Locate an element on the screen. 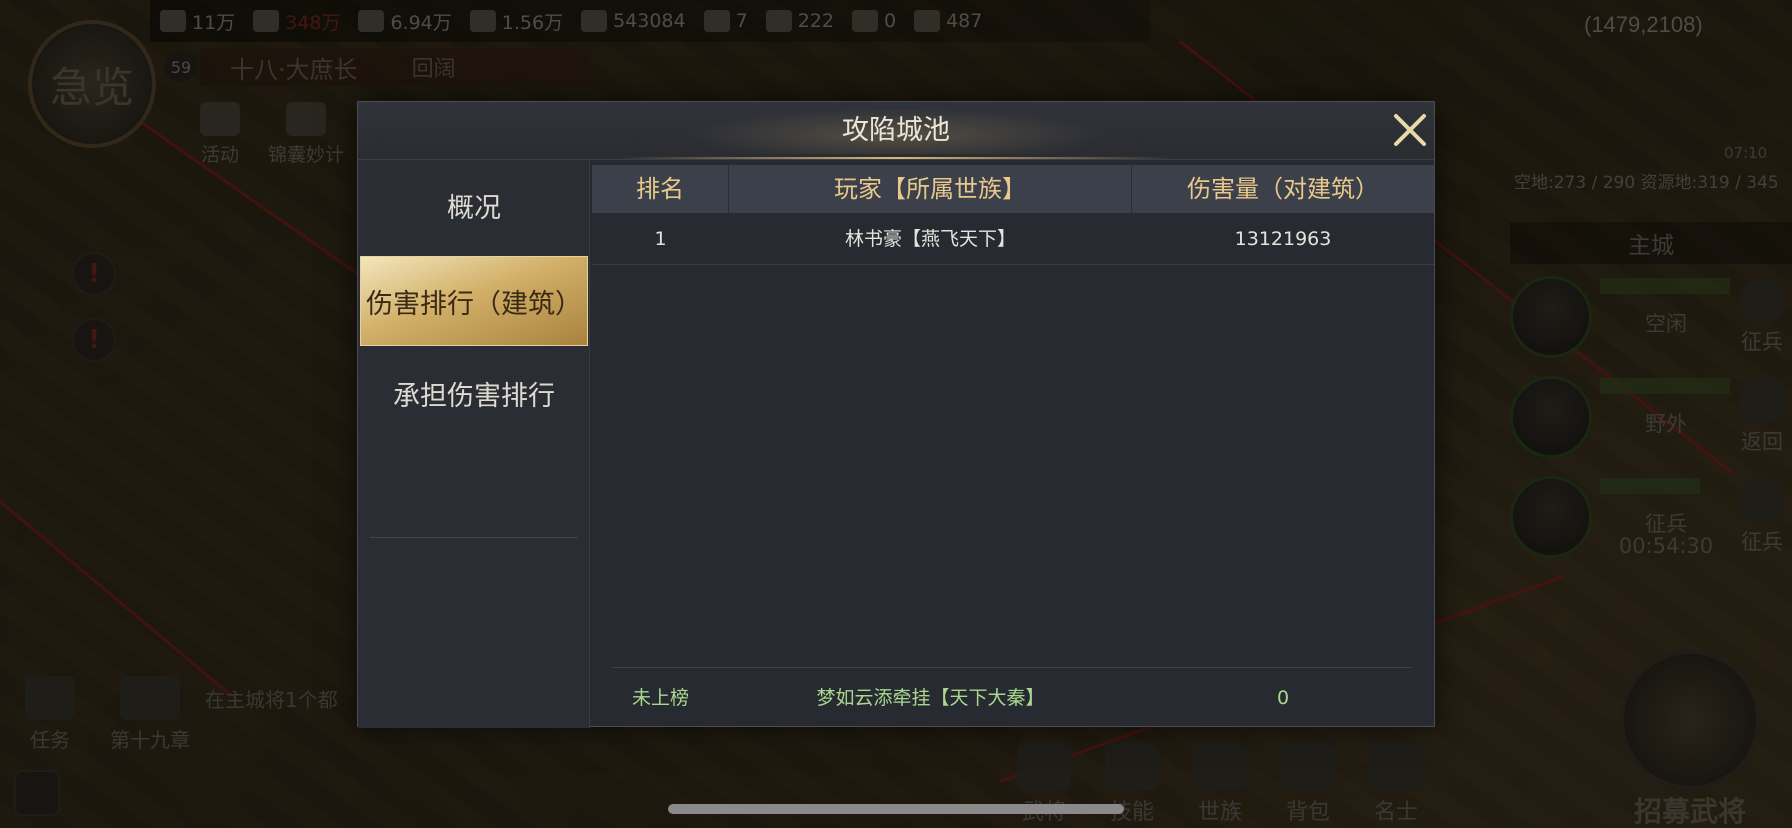 The height and width of the screenshot is (828, 1792). self-rank-row: 未上榜 梦如云添牵挂【天下大秦】 0 is located at coordinates (1013, 698).